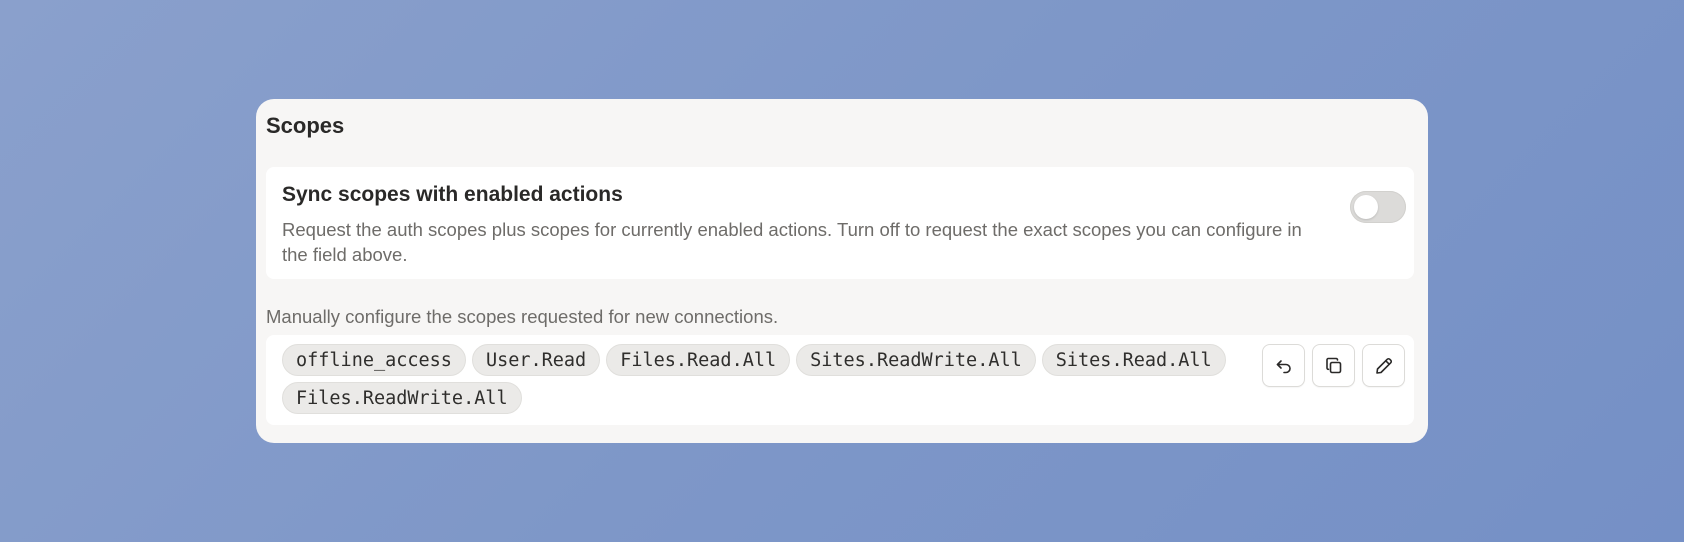 The image size is (1684, 542). What do you see at coordinates (536, 360) in the screenshot?
I see `scope-chip: User.Read` at bounding box center [536, 360].